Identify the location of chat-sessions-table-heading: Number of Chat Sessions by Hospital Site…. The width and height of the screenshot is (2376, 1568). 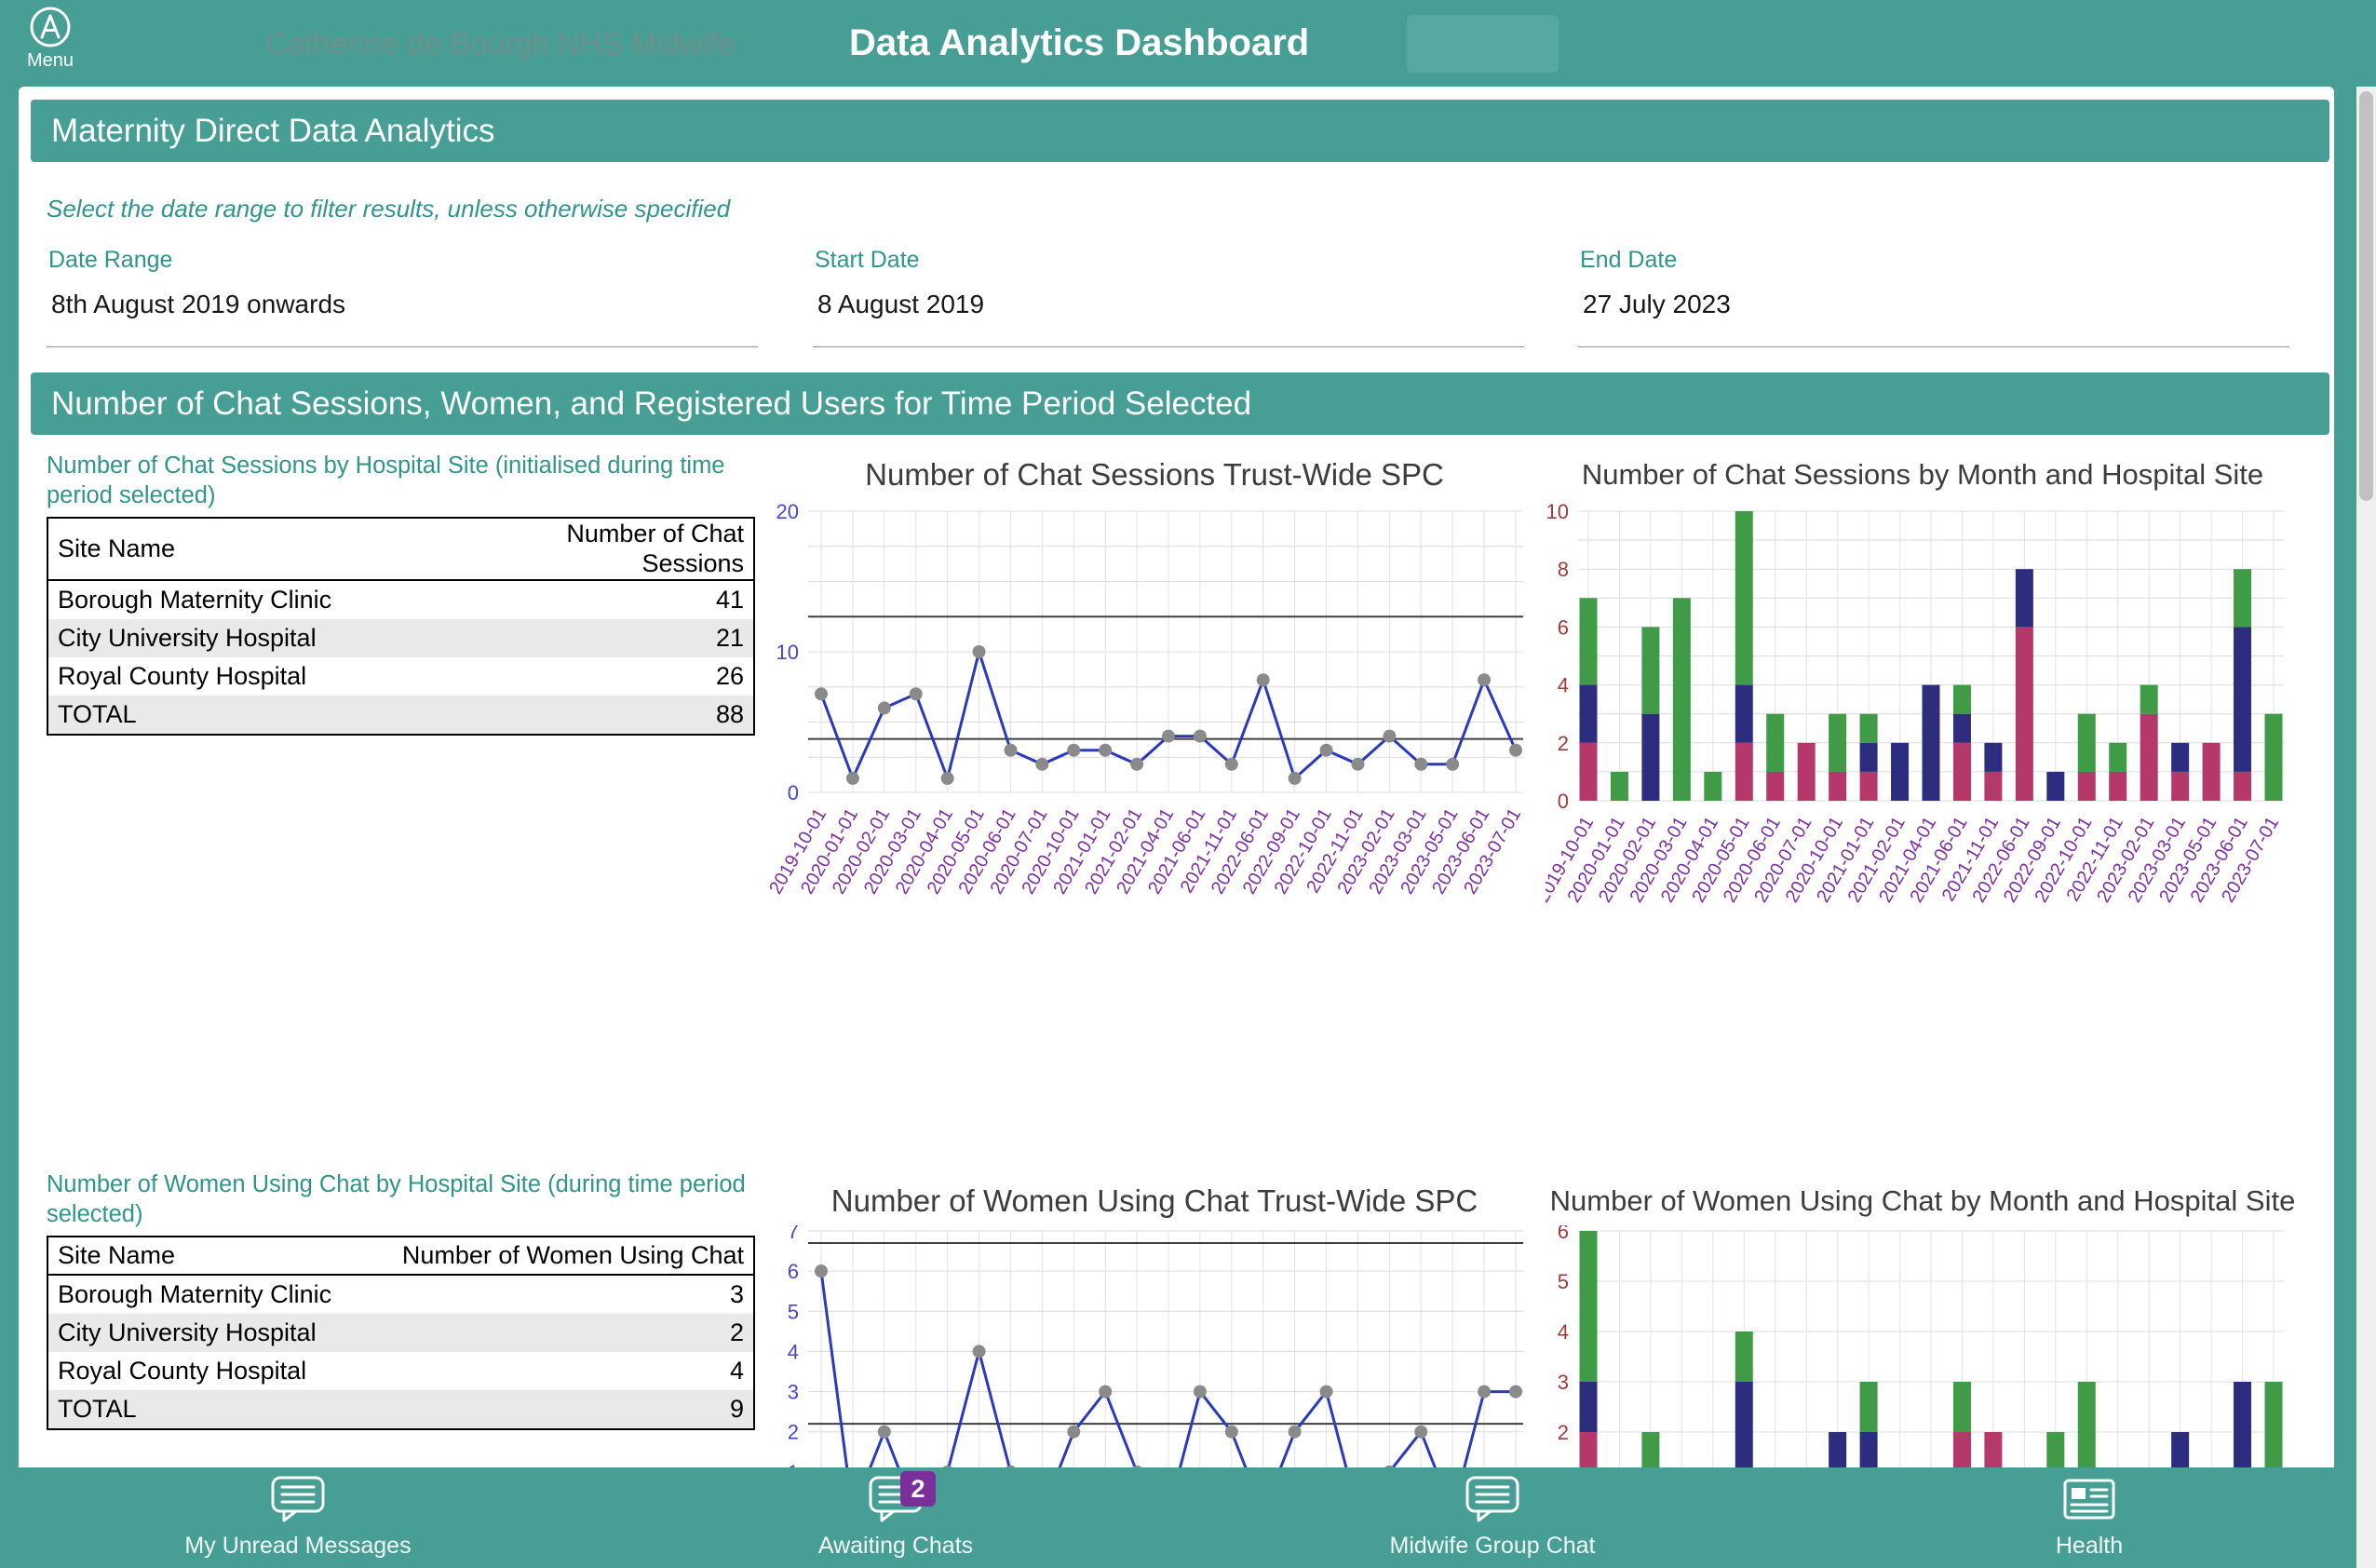
(386, 481).